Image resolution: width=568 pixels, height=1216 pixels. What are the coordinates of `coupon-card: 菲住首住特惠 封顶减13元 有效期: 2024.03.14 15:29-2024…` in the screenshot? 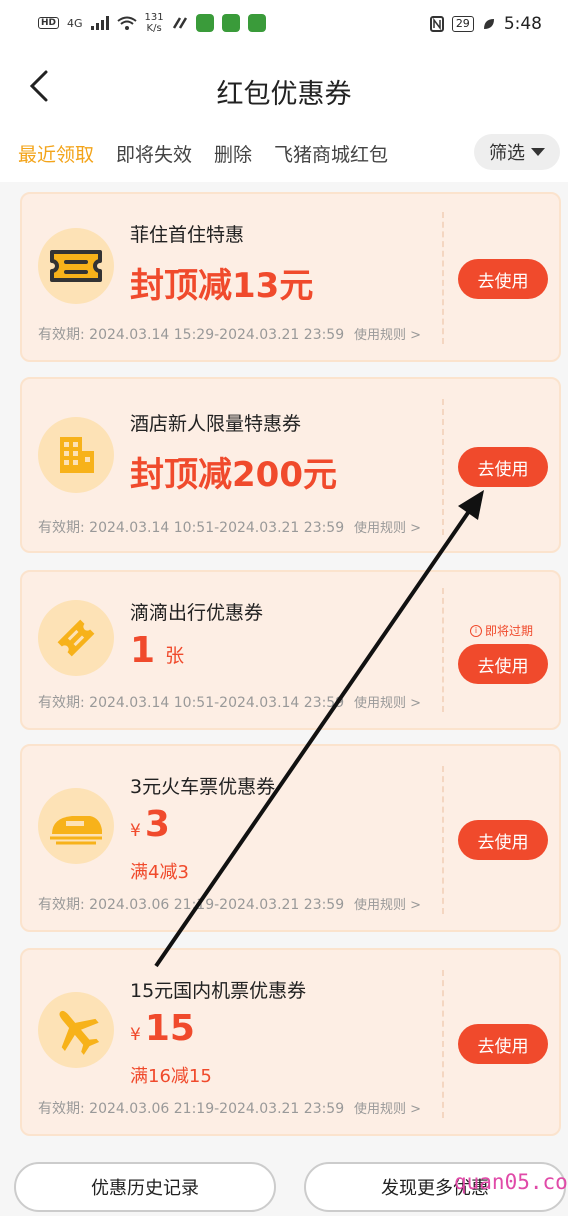 It's located at (290, 277).